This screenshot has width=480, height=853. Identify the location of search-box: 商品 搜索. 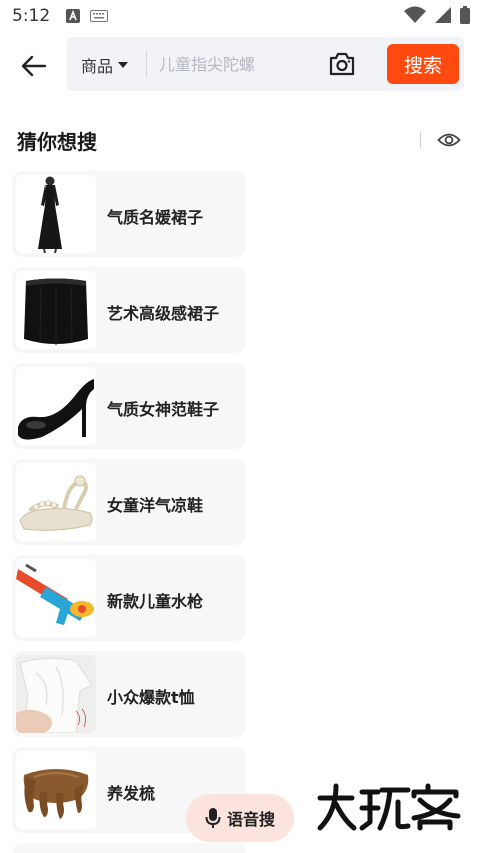
(265, 64).